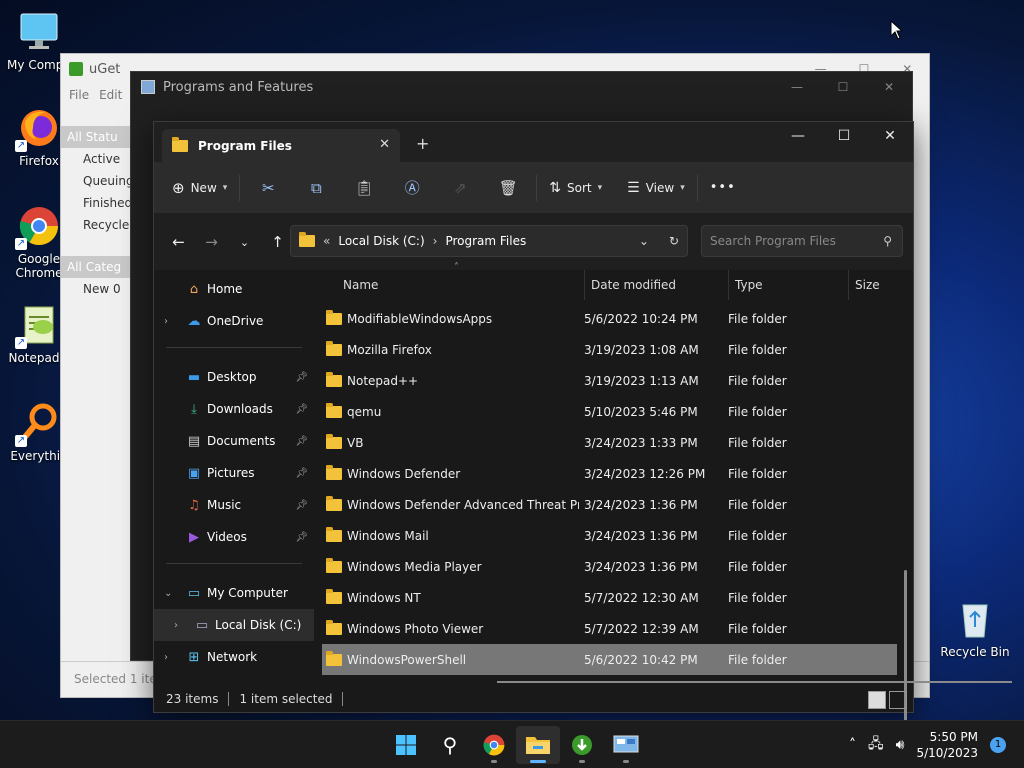  I want to click on uget-menu-edit: Edit, so click(110, 95).